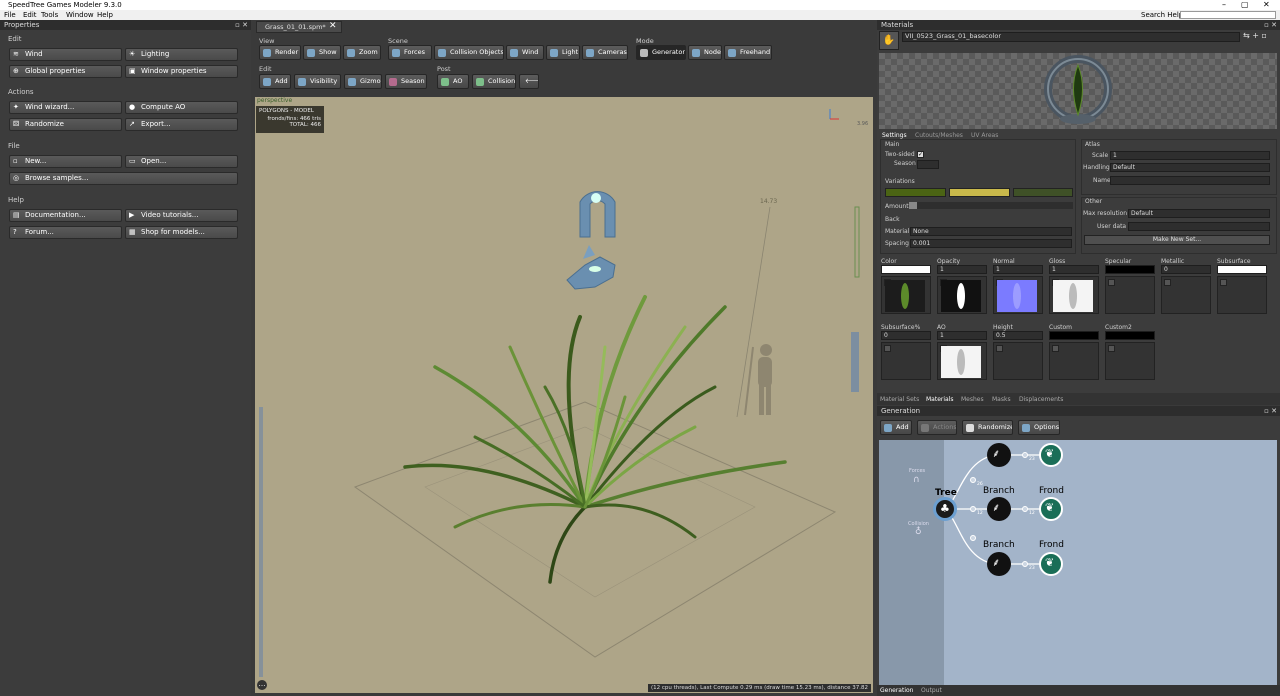 The height and width of the screenshot is (696, 1280). Describe the element at coordinates (30, 15) in the screenshot. I see `menu-edit: Edit` at that location.